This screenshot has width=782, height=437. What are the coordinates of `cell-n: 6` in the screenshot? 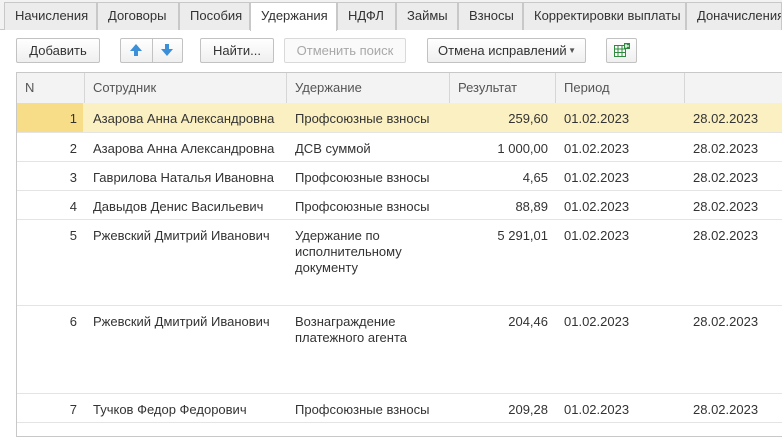 It's located at (73, 321).